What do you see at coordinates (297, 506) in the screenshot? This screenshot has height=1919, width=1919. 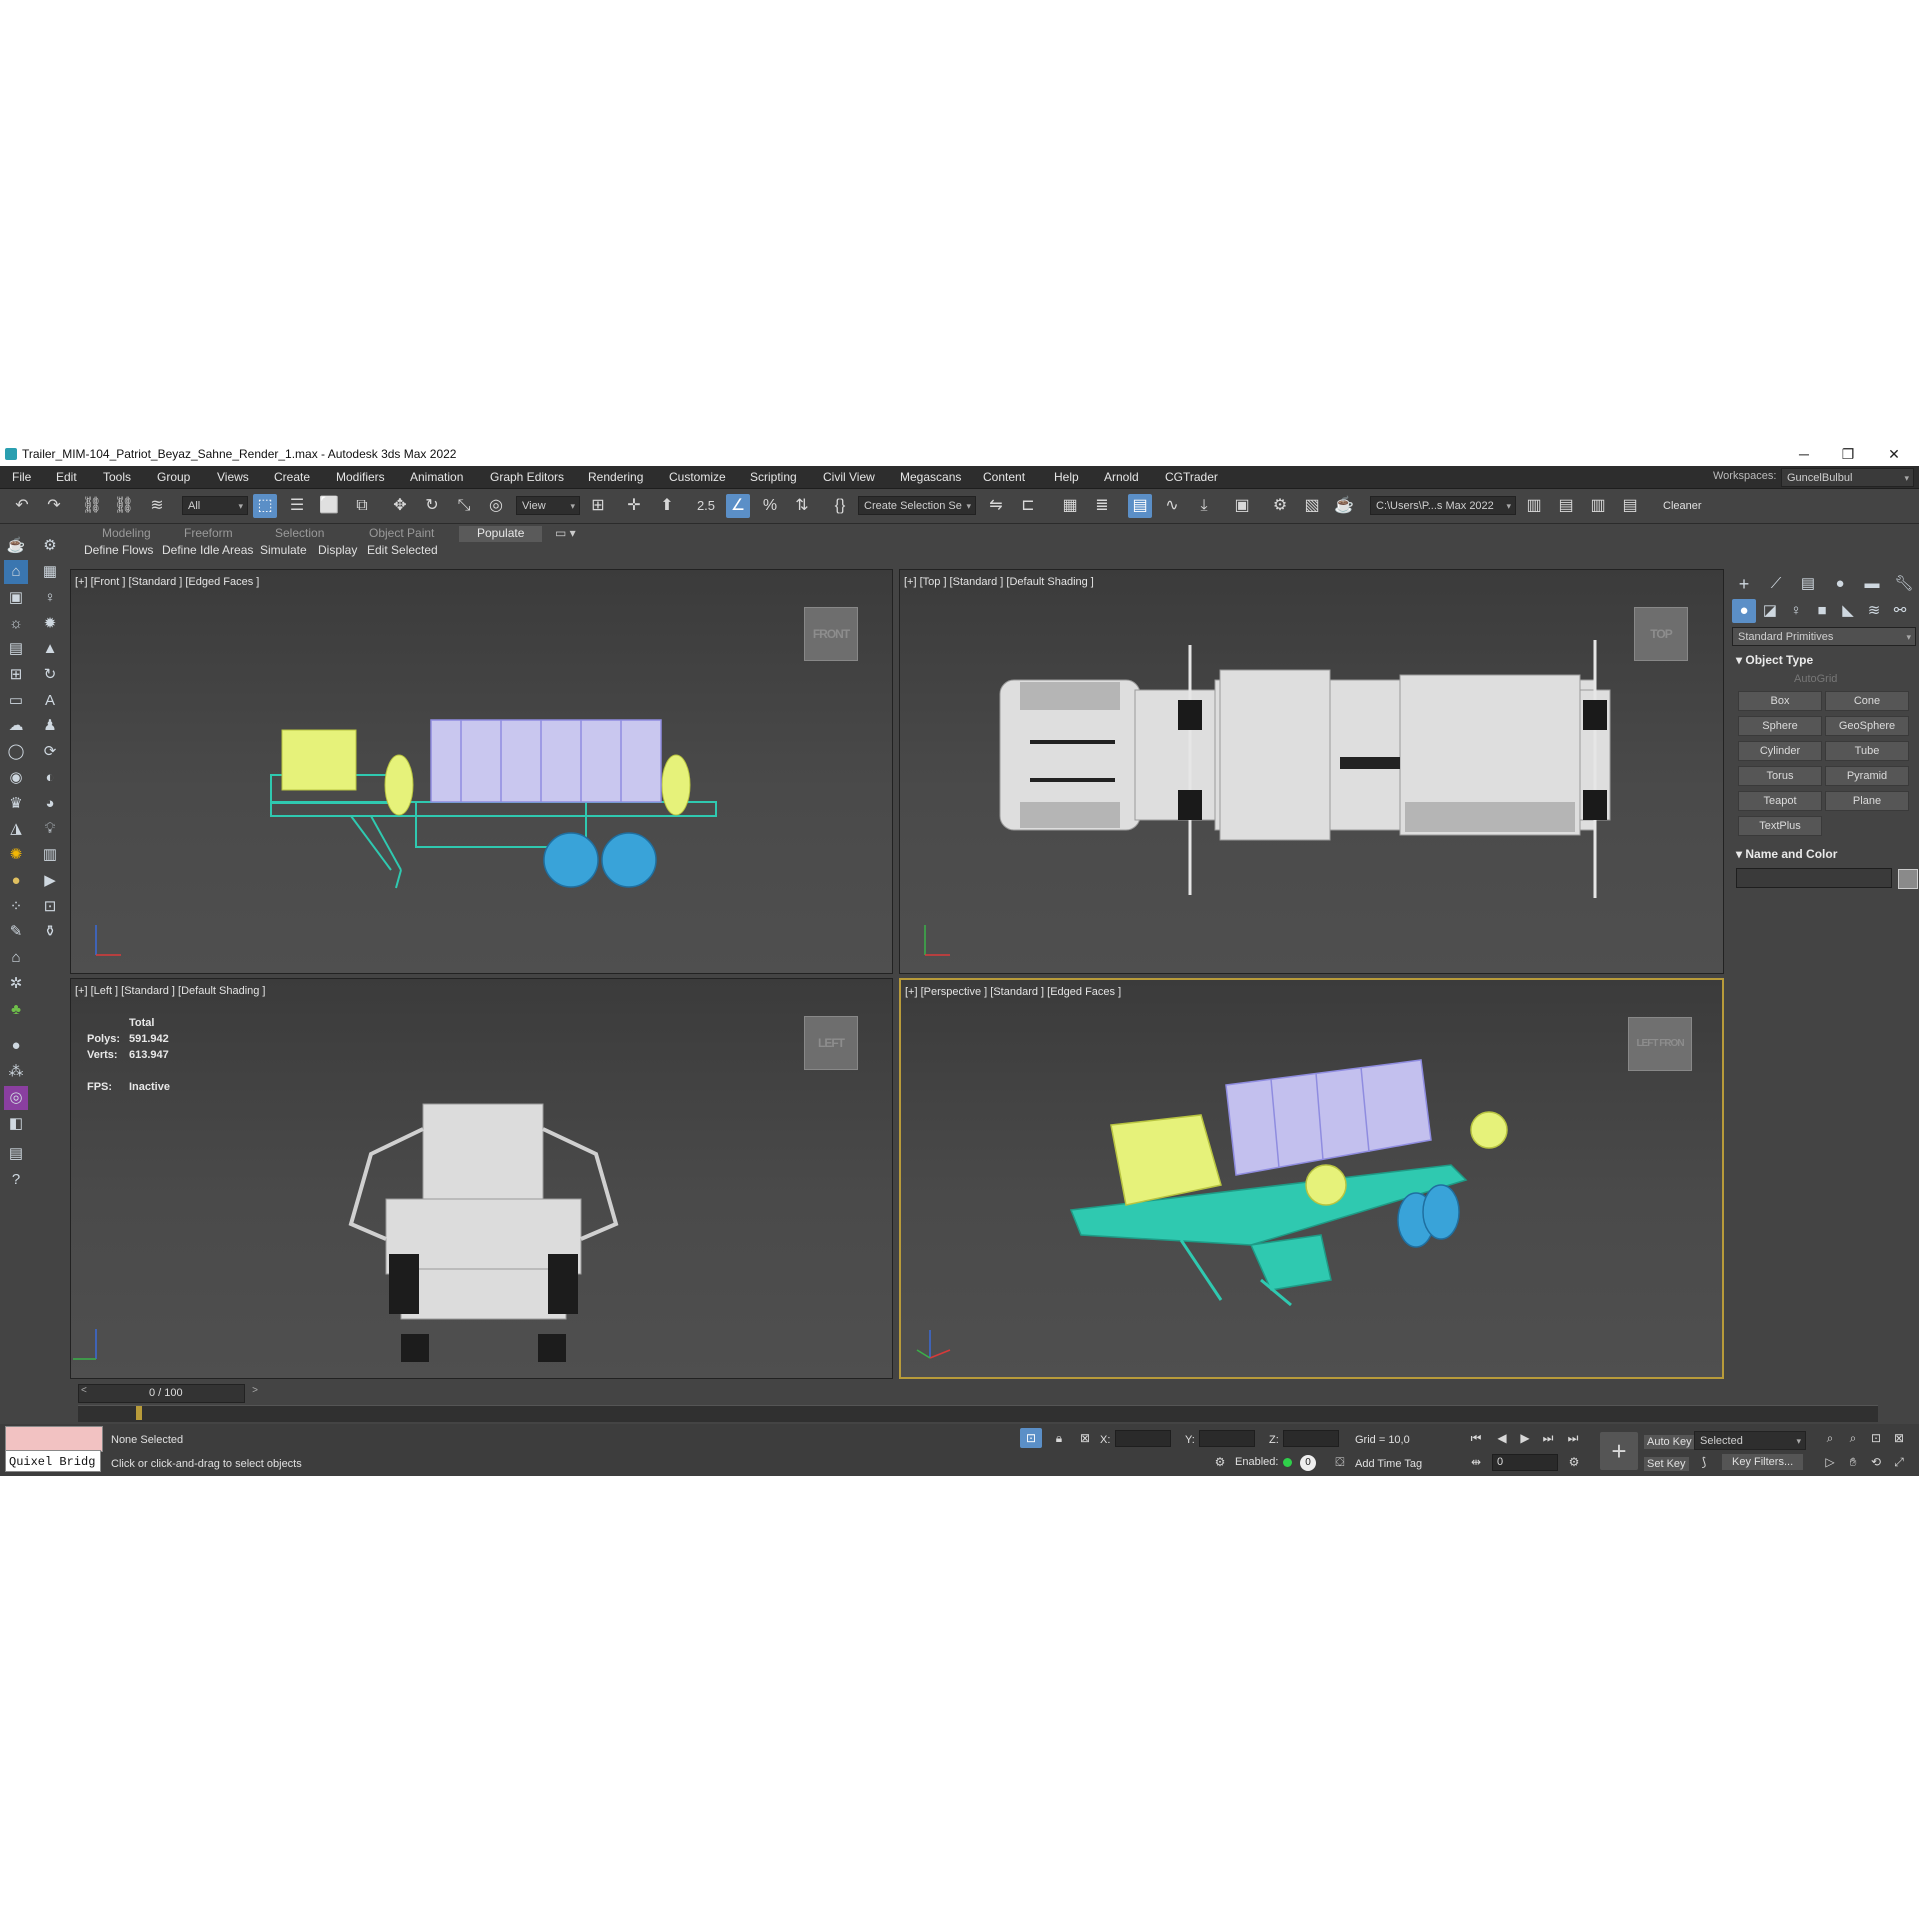 I see `select-by-name-icon: ☰` at bounding box center [297, 506].